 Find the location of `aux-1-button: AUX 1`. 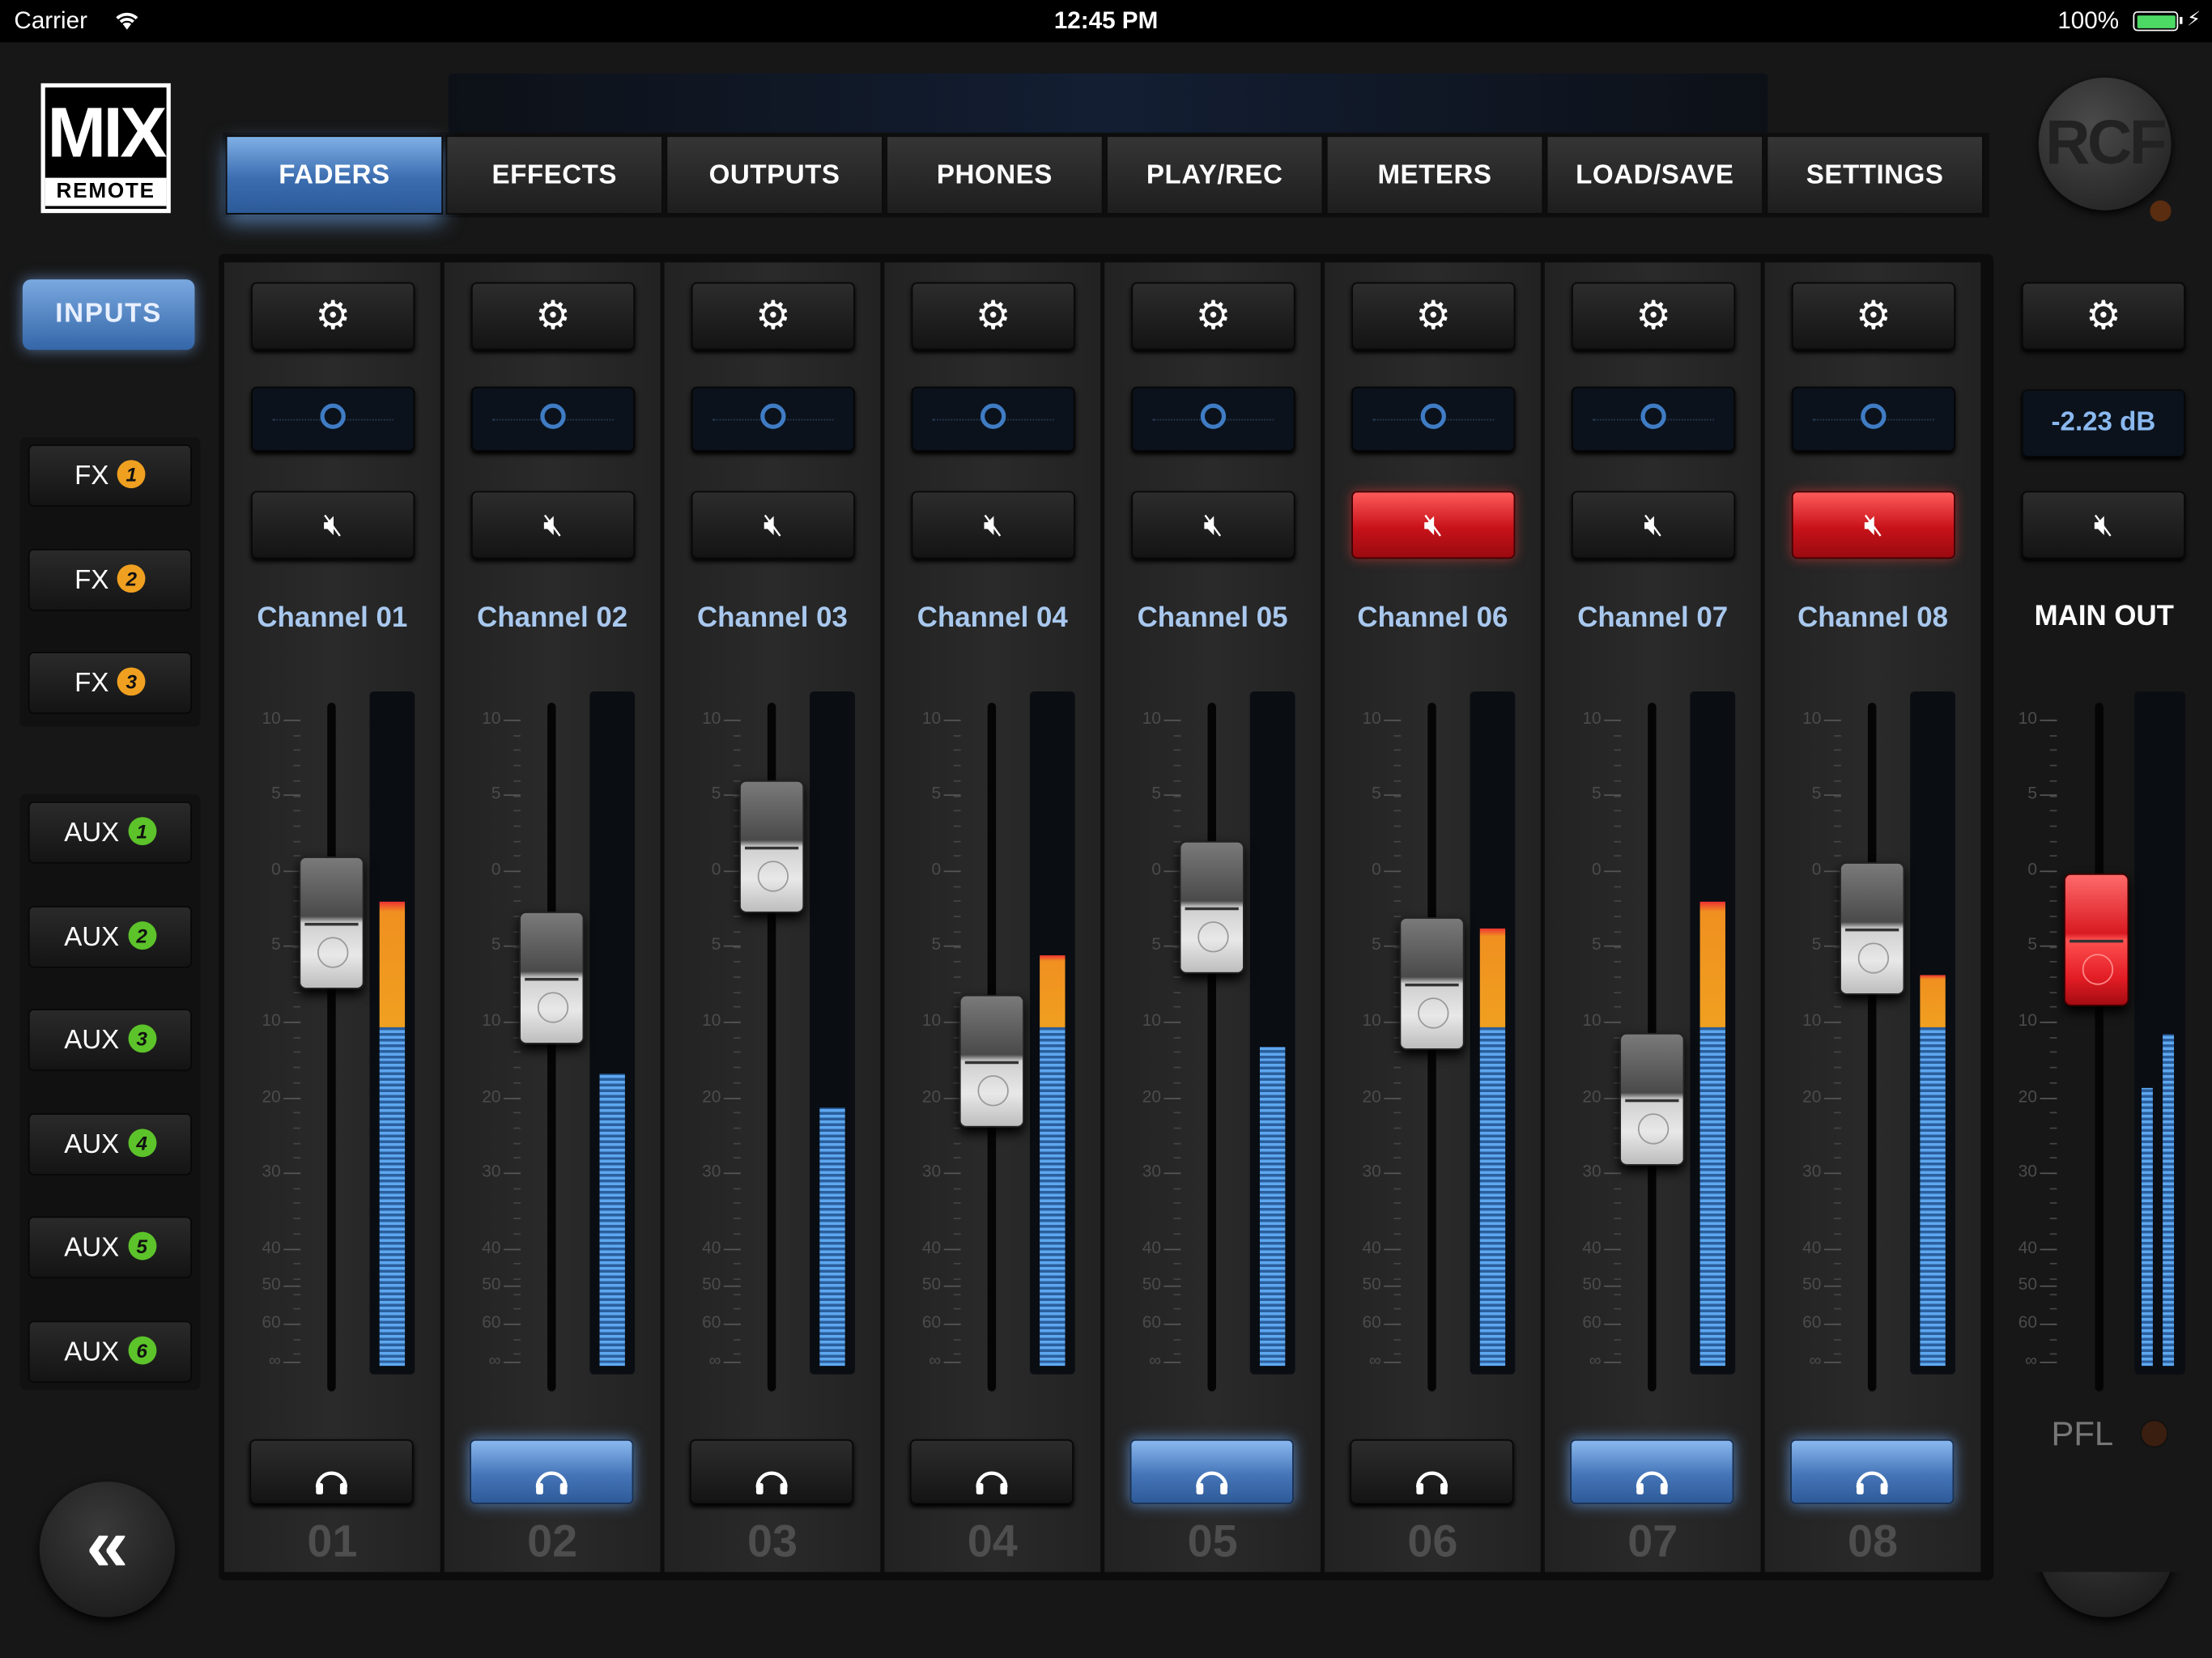

aux-1-button: AUX 1 is located at coordinates (110, 832).